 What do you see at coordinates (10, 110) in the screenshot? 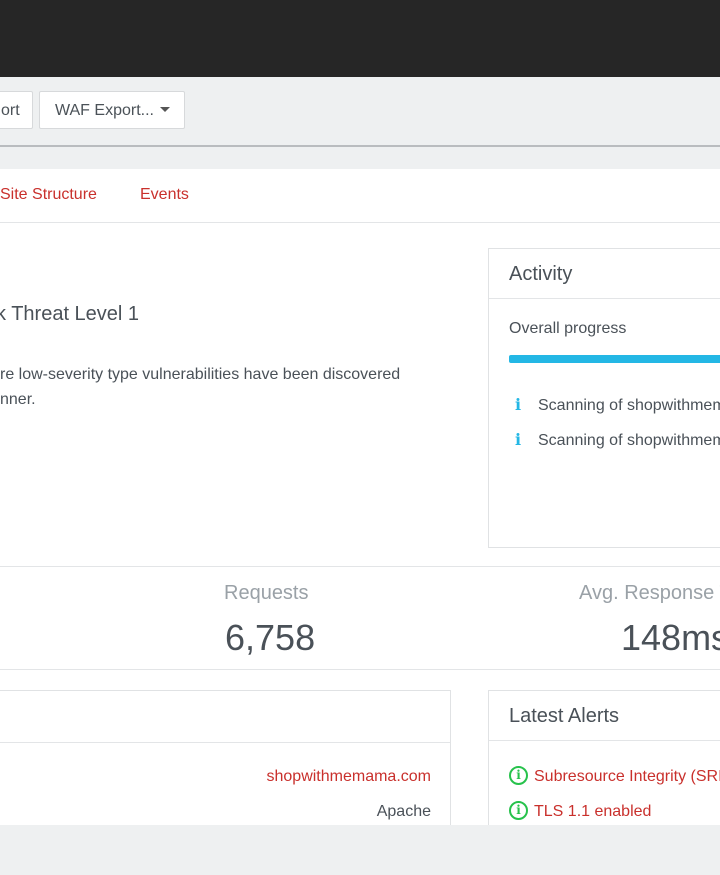
I see `report-button-label: ort` at bounding box center [10, 110].